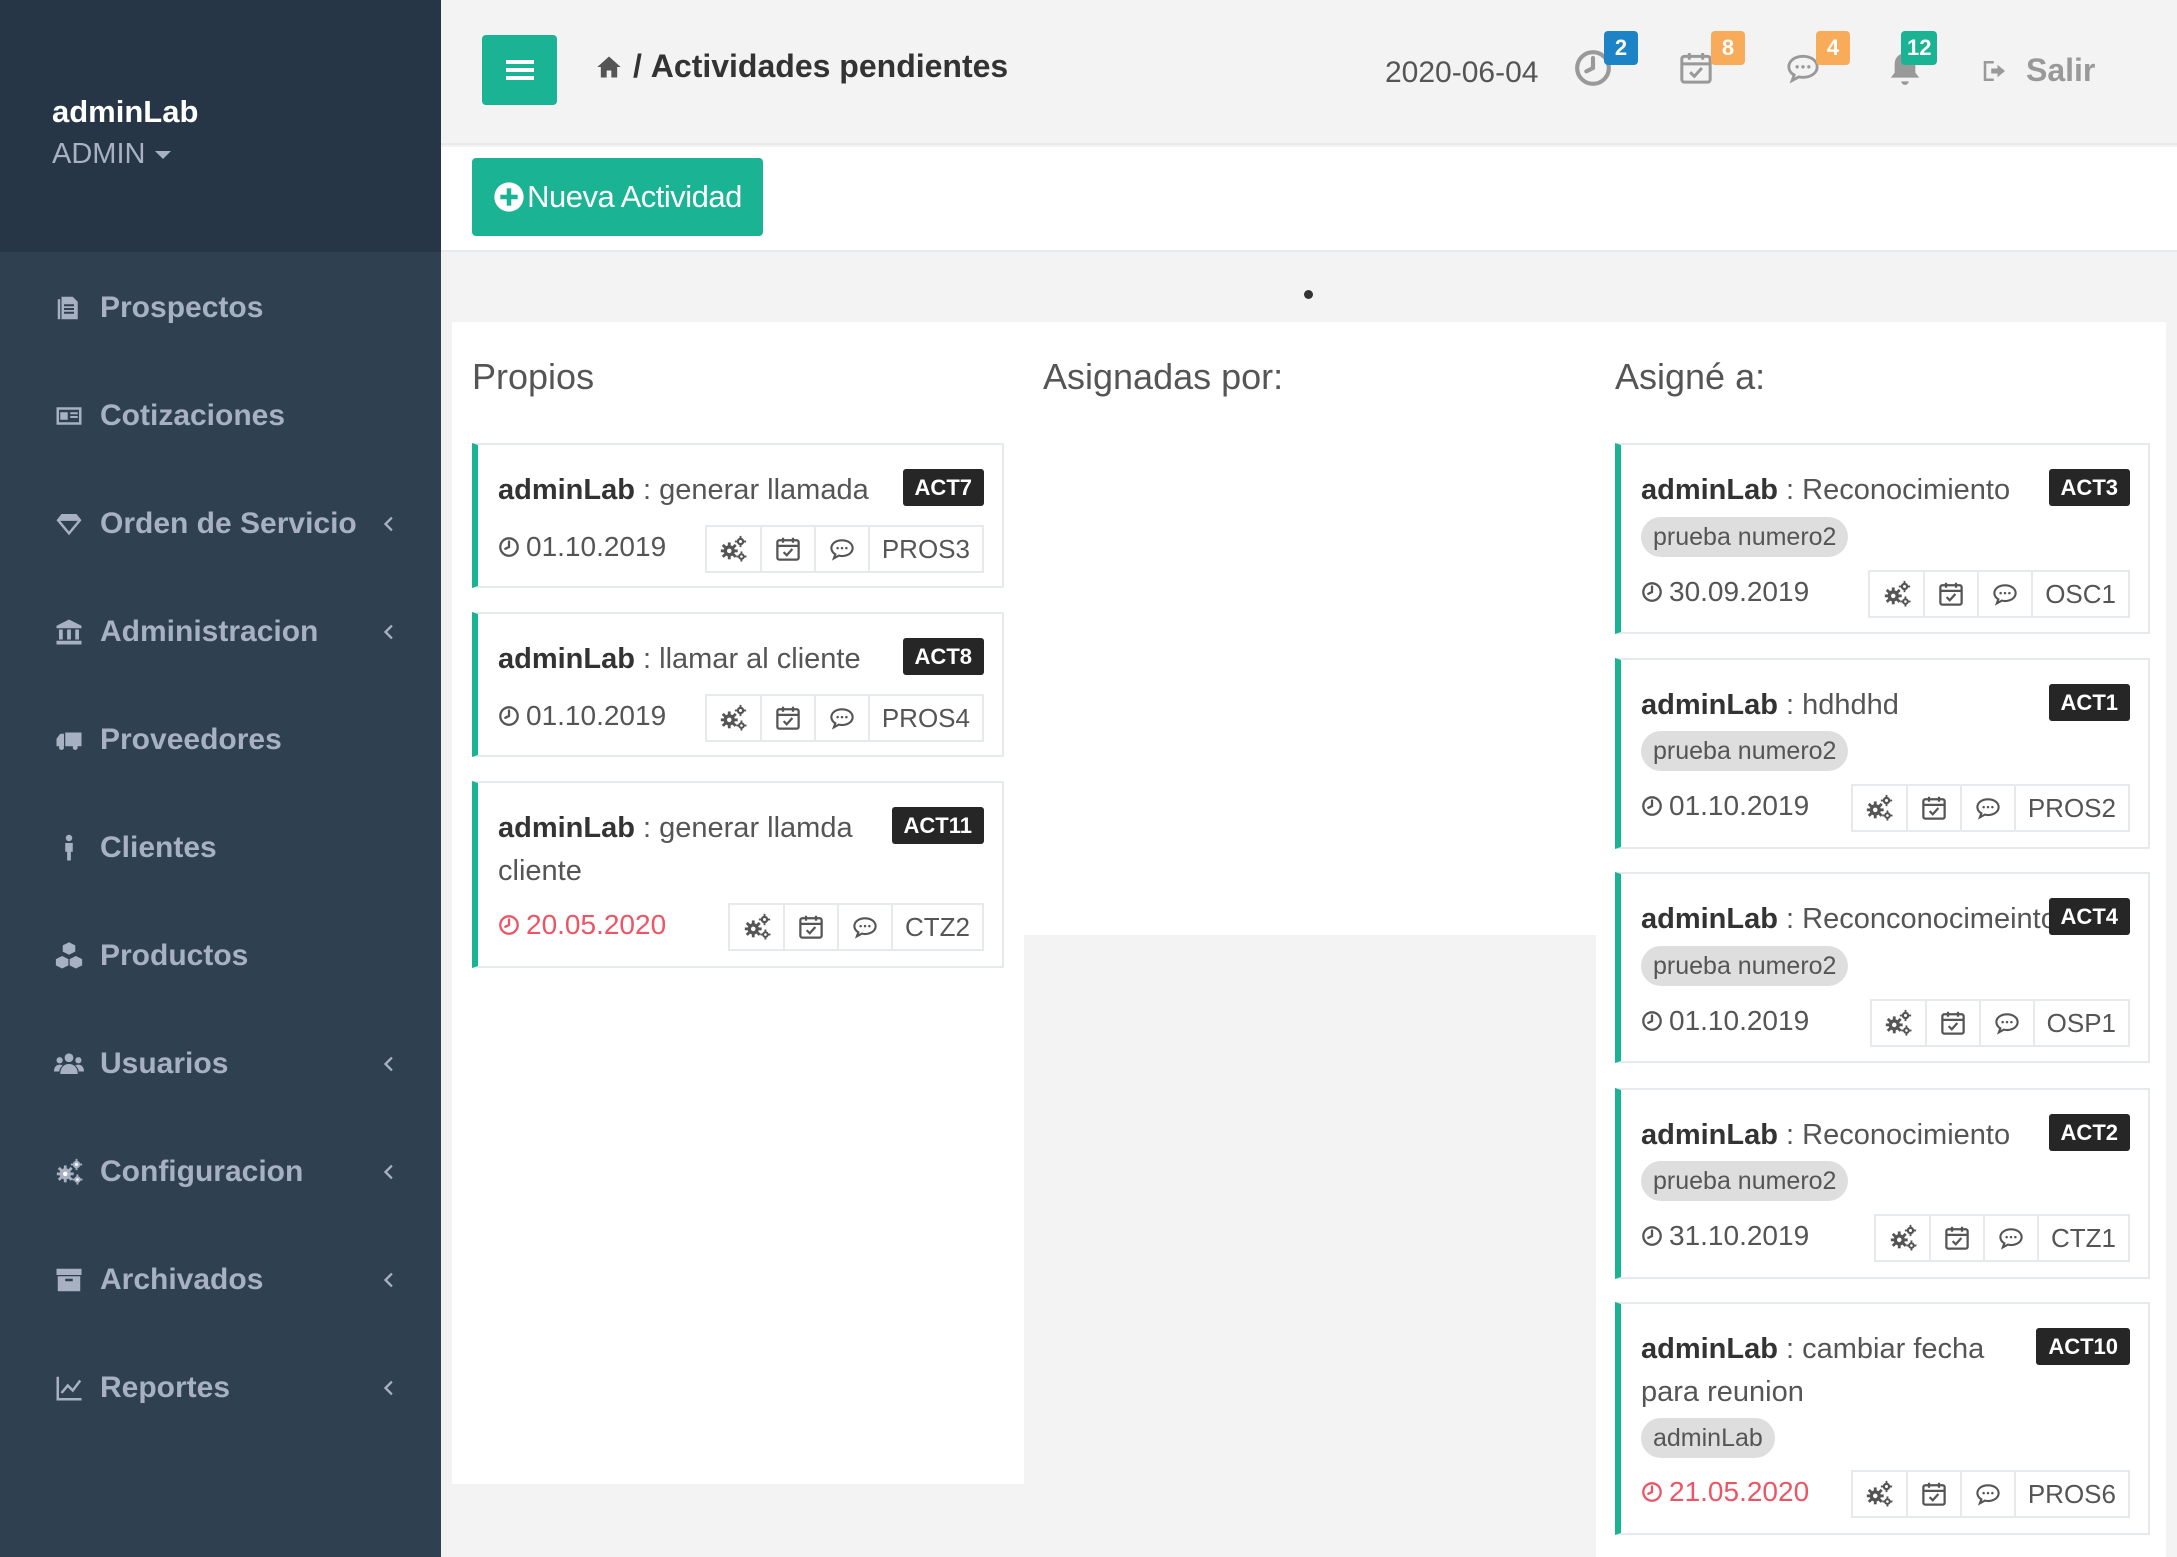 This screenshot has height=1557, width=2177. Describe the element at coordinates (69, 740) in the screenshot. I see `truck-icon` at that location.